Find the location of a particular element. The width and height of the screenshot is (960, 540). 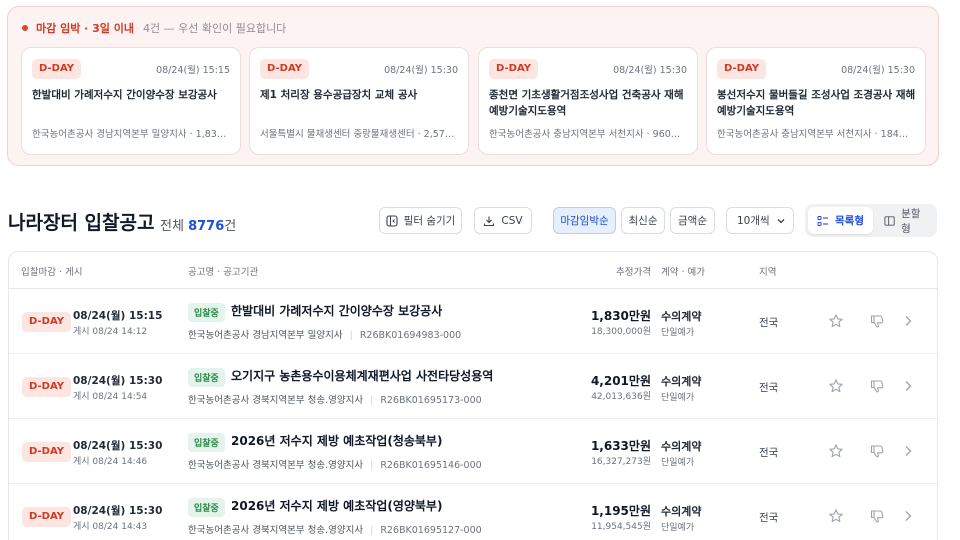

sidebar-collapse-icon is located at coordinates (392, 220).